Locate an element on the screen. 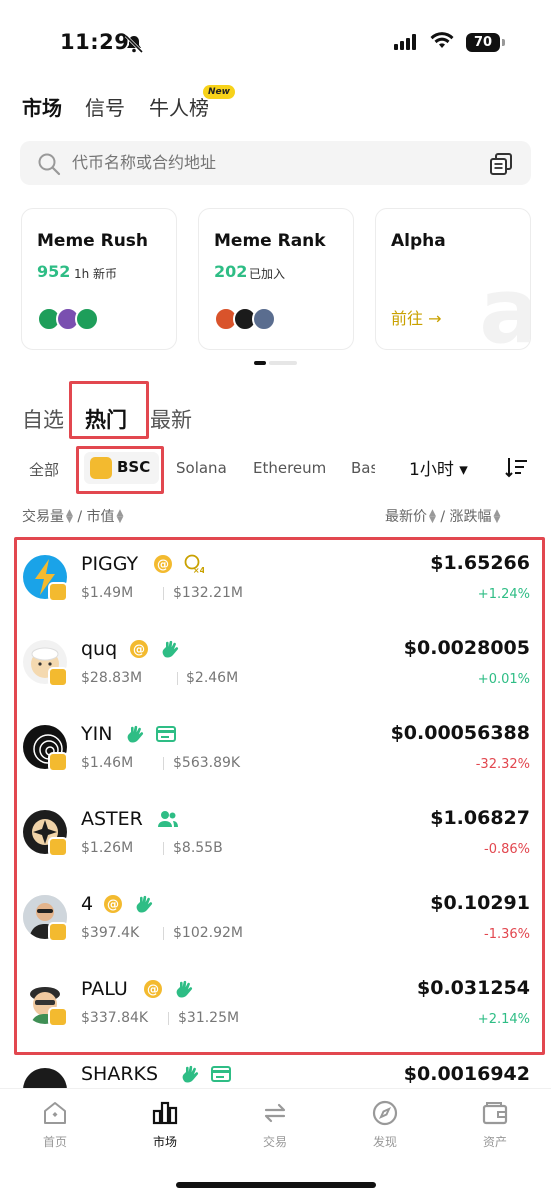 The height and width of the screenshot is (1200, 551). highlight-box-bsc is located at coordinates (120, 470).